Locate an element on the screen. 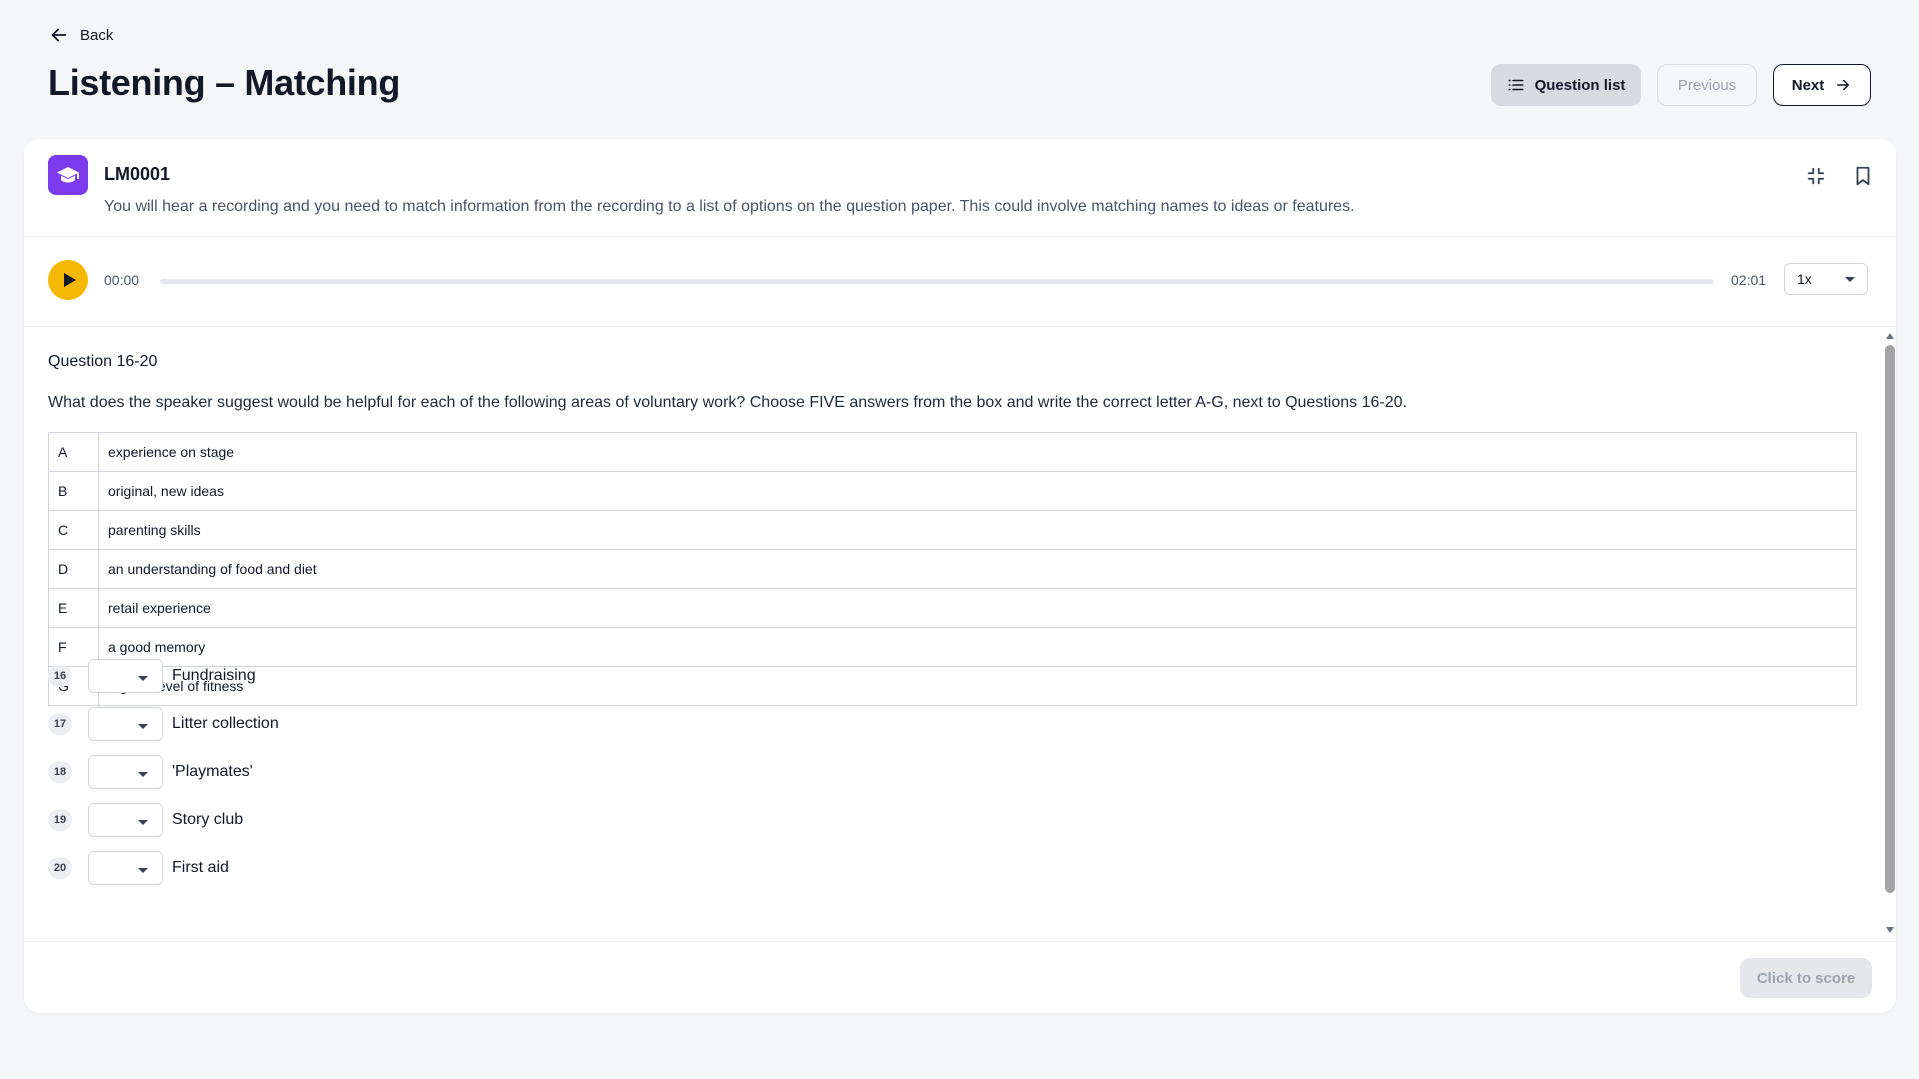 The width and height of the screenshot is (1919, 1079). table-row: Aexperience on stage is located at coordinates (952, 452).